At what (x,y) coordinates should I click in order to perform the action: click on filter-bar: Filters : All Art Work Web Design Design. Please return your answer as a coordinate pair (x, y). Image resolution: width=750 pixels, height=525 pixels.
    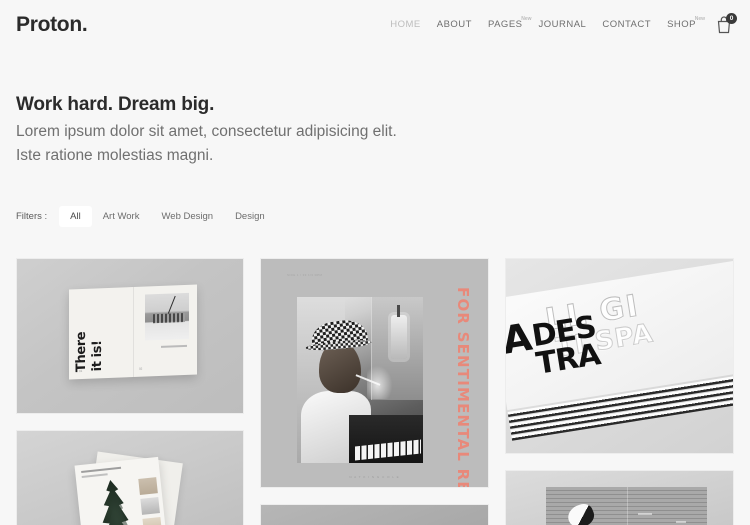
    Looking at the image, I should click on (146, 216).